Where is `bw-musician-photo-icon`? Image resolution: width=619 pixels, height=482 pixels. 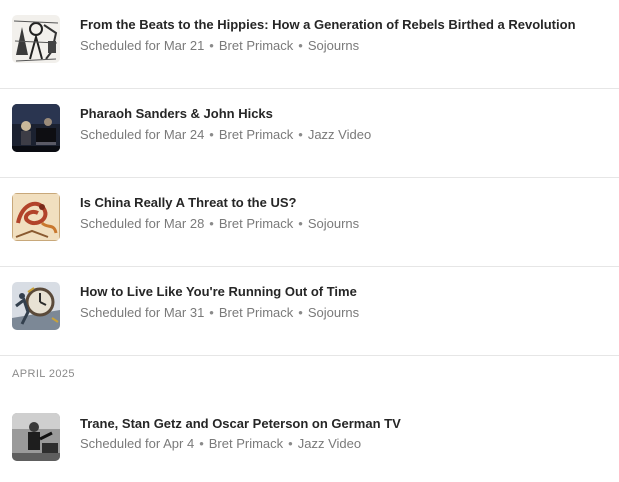 bw-musician-photo-icon is located at coordinates (36, 437).